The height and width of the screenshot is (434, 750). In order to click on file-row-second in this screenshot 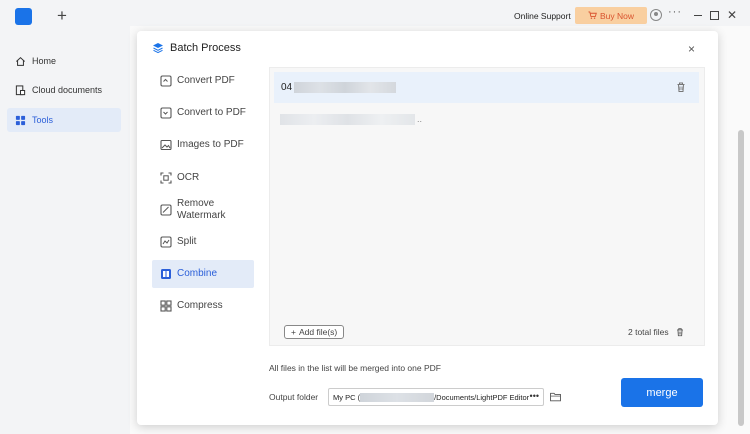, I will do `click(347, 119)`.